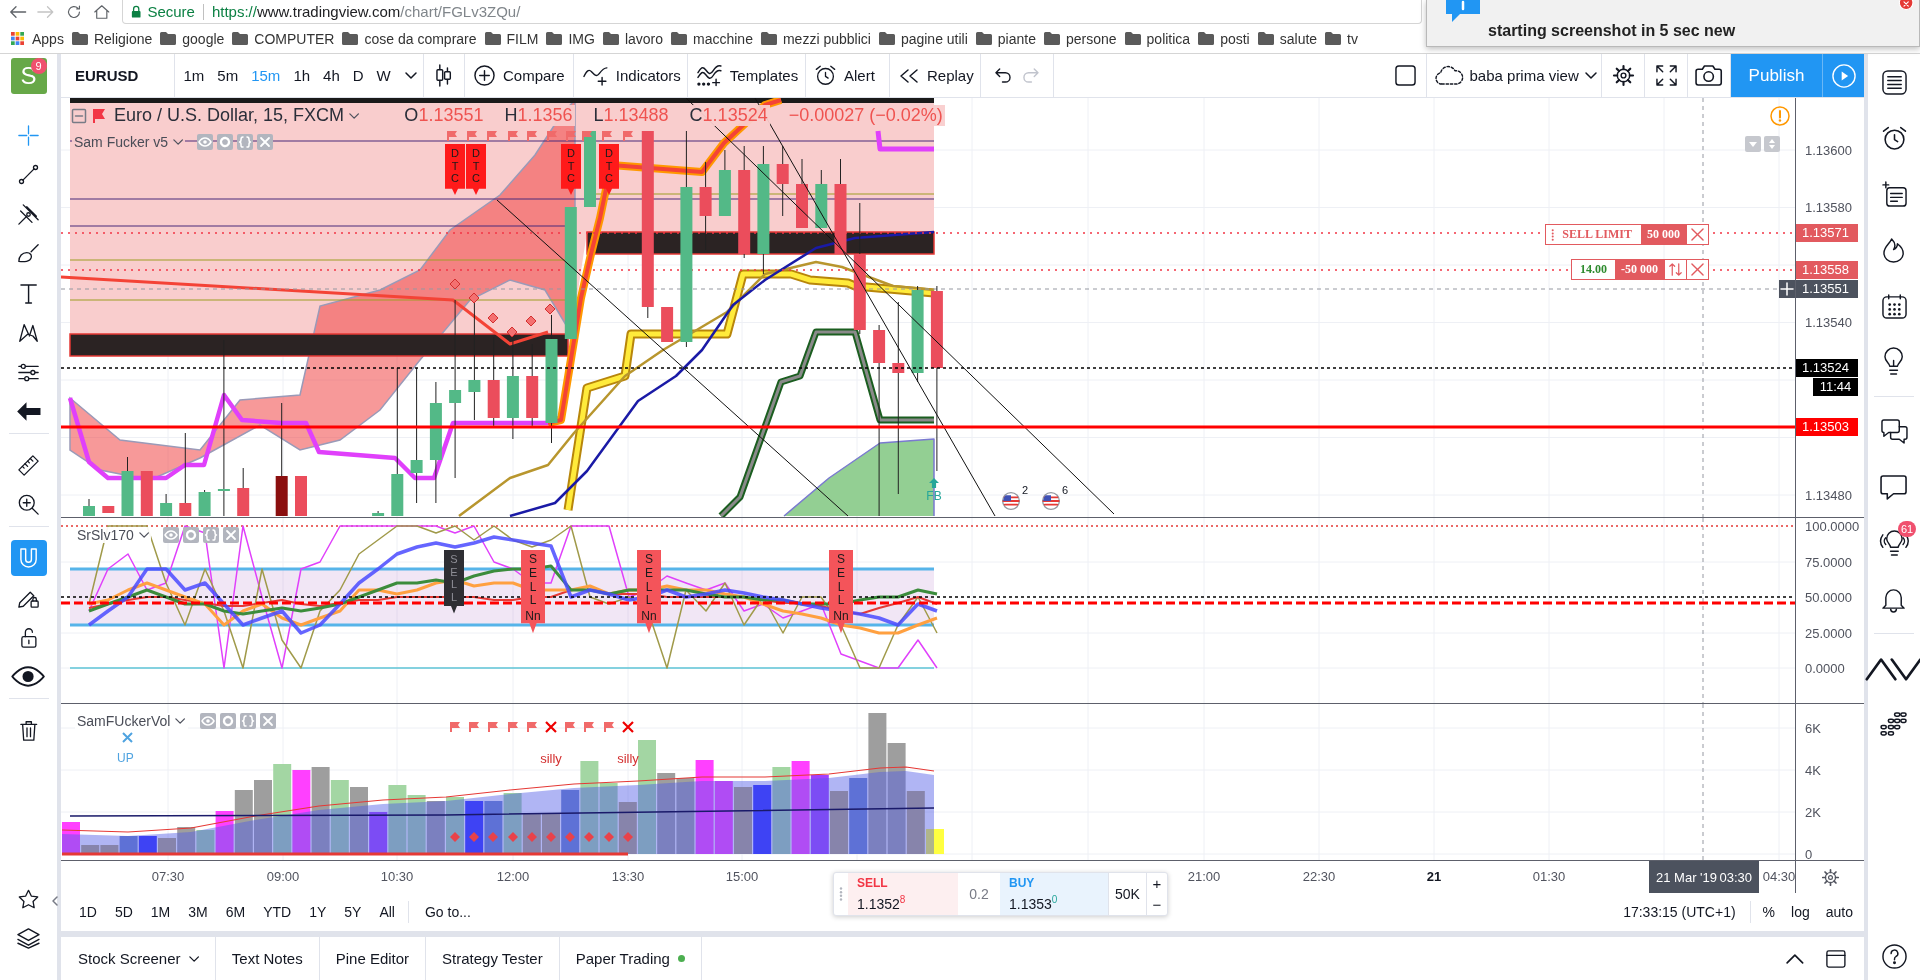 The height and width of the screenshot is (980, 1920). Describe the element at coordinates (865, 115) in the screenshot. I see `price-change: −0.00027 (−0.02%)` at that location.